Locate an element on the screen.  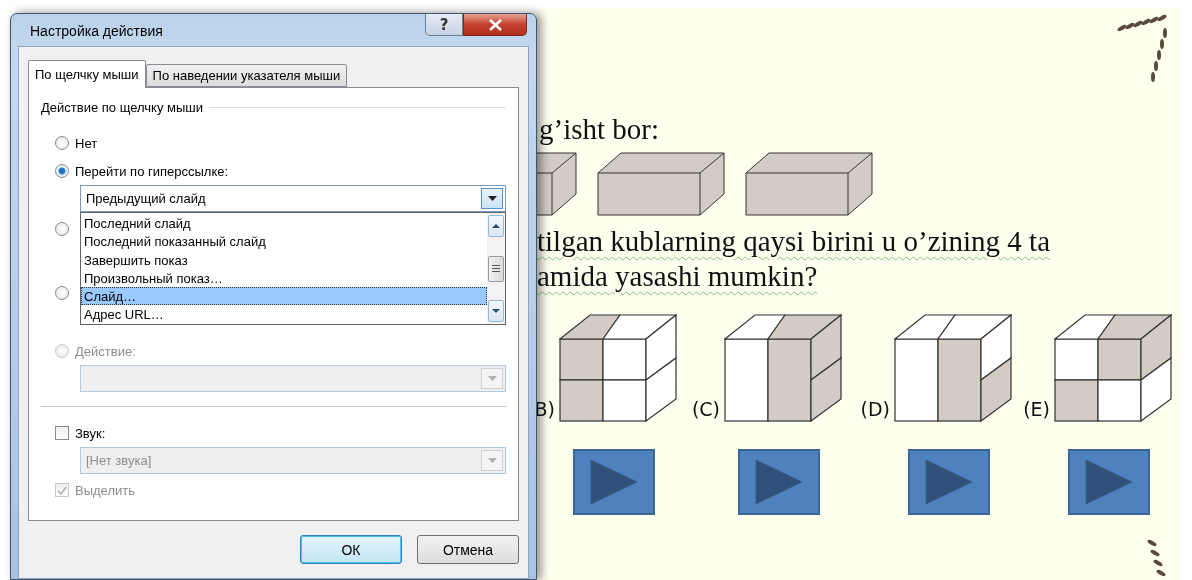
radio-label: Перейти по гиперссылке: is located at coordinates (152, 171).